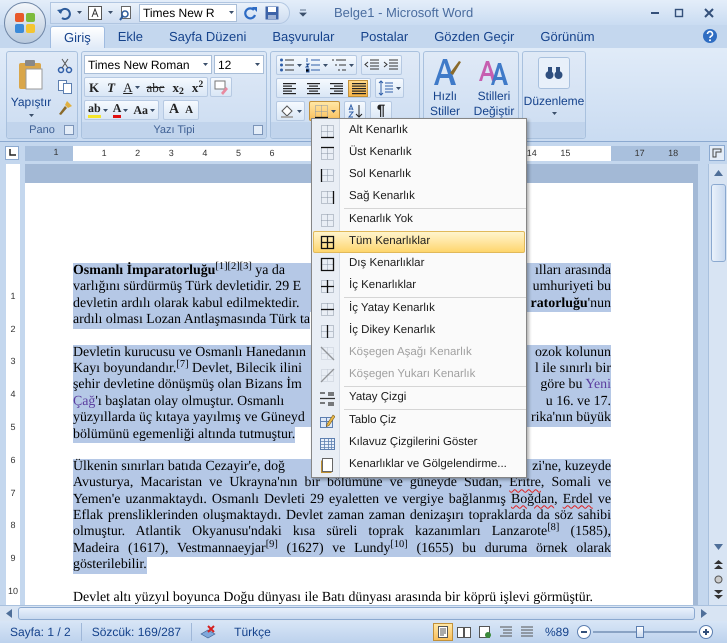 This screenshot has width=727, height=643. I want to click on copy-button, so click(65, 87).